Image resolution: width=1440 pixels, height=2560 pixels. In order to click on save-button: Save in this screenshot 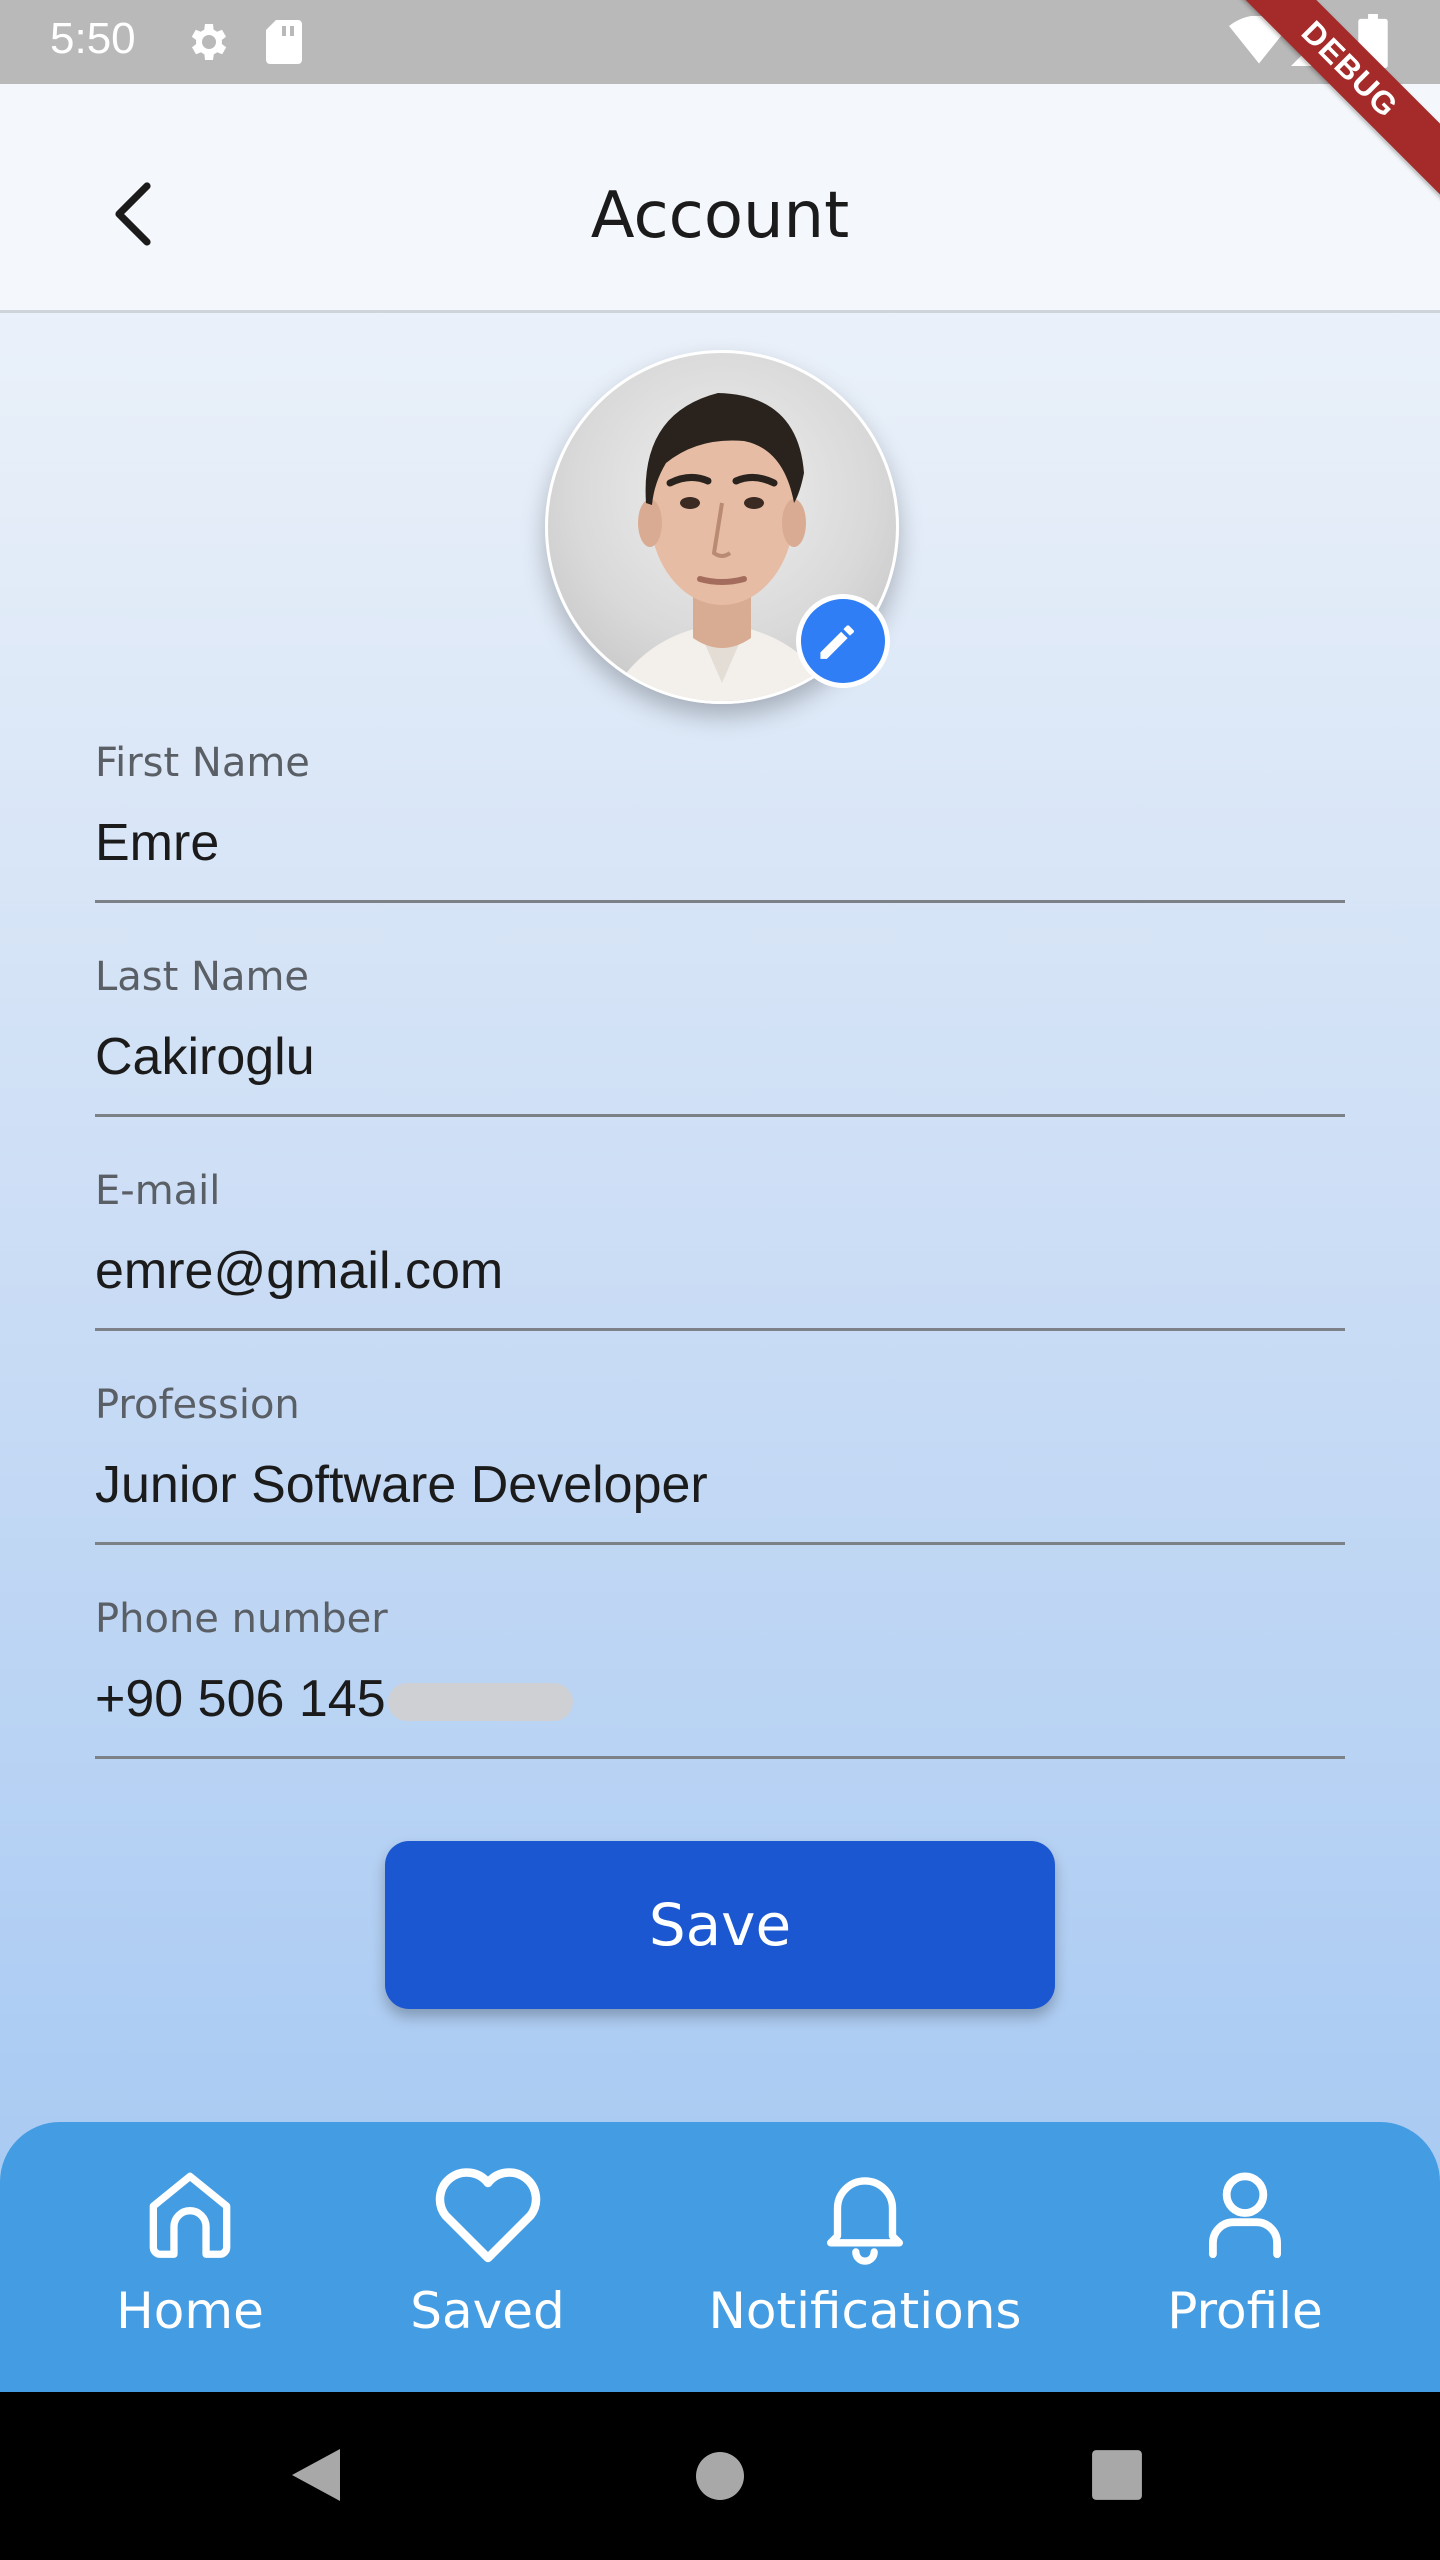, I will do `click(720, 1925)`.